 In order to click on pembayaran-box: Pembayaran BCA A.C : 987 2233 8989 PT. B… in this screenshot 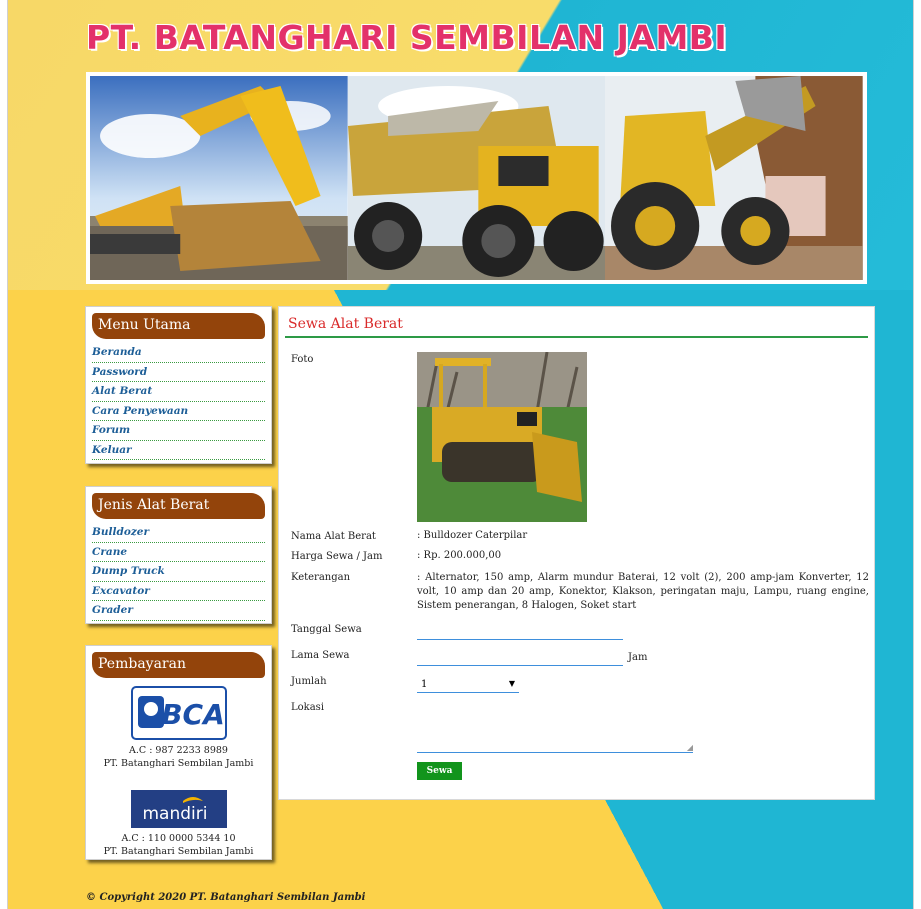, I will do `click(178, 752)`.